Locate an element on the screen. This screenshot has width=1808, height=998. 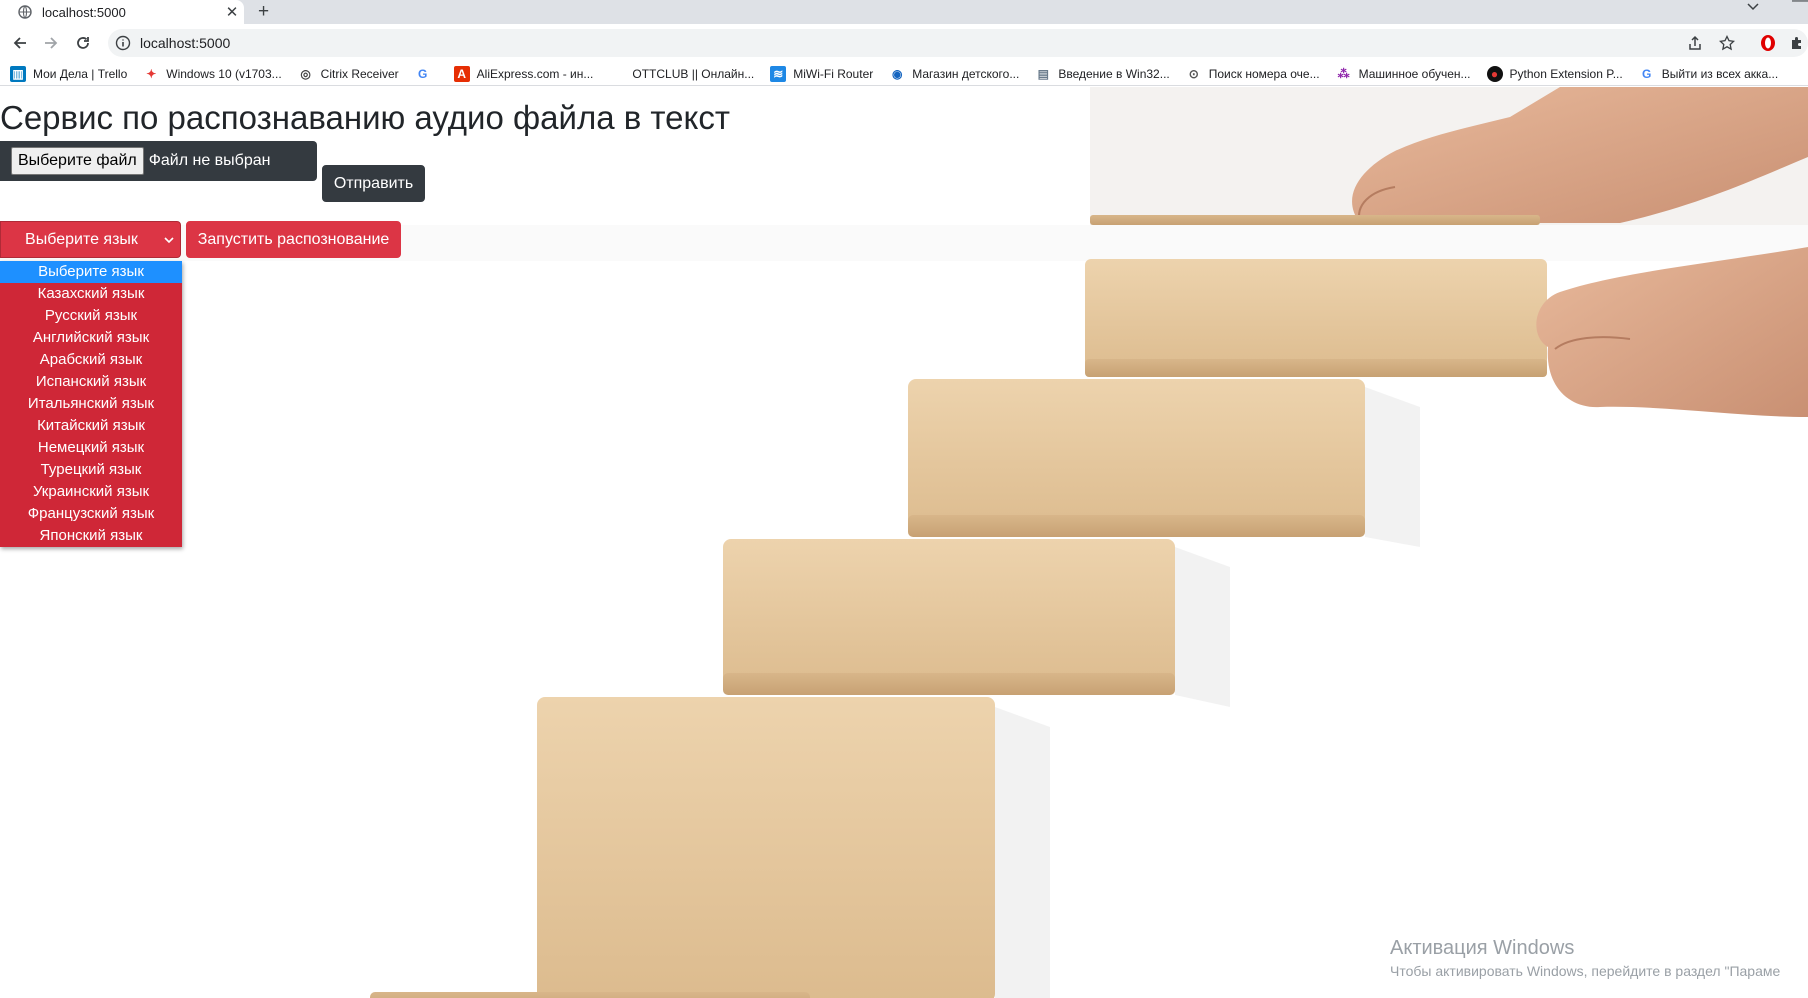
language-option: Японский язык is located at coordinates (91, 536).